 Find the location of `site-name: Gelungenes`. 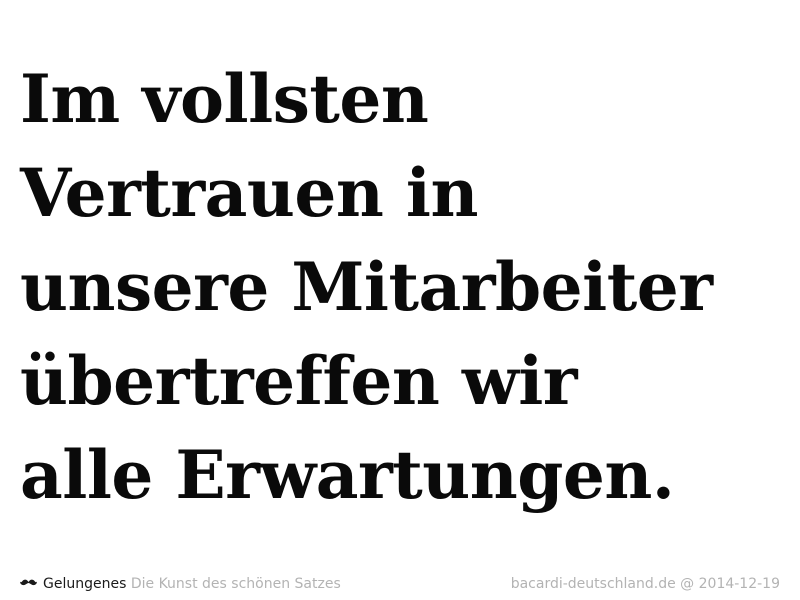

site-name: Gelungenes is located at coordinates (85, 584).